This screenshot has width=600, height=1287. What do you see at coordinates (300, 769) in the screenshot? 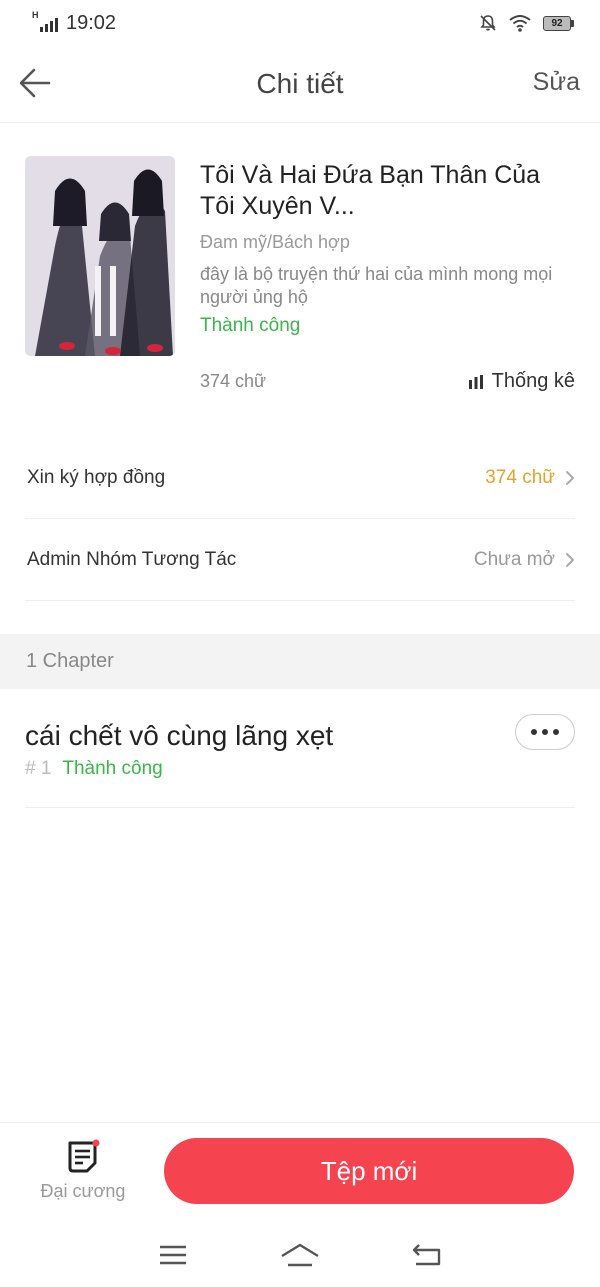
I see `chapter-meta: # 1 Thành công` at bounding box center [300, 769].